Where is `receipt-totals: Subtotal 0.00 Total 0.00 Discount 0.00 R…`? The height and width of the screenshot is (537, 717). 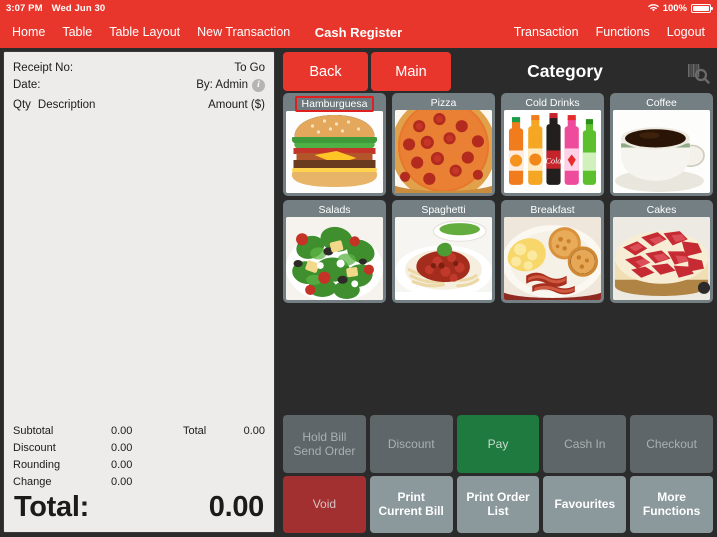
receipt-totals: Subtotal 0.00 Total 0.00 Discount 0.00 R… is located at coordinates (139, 457).